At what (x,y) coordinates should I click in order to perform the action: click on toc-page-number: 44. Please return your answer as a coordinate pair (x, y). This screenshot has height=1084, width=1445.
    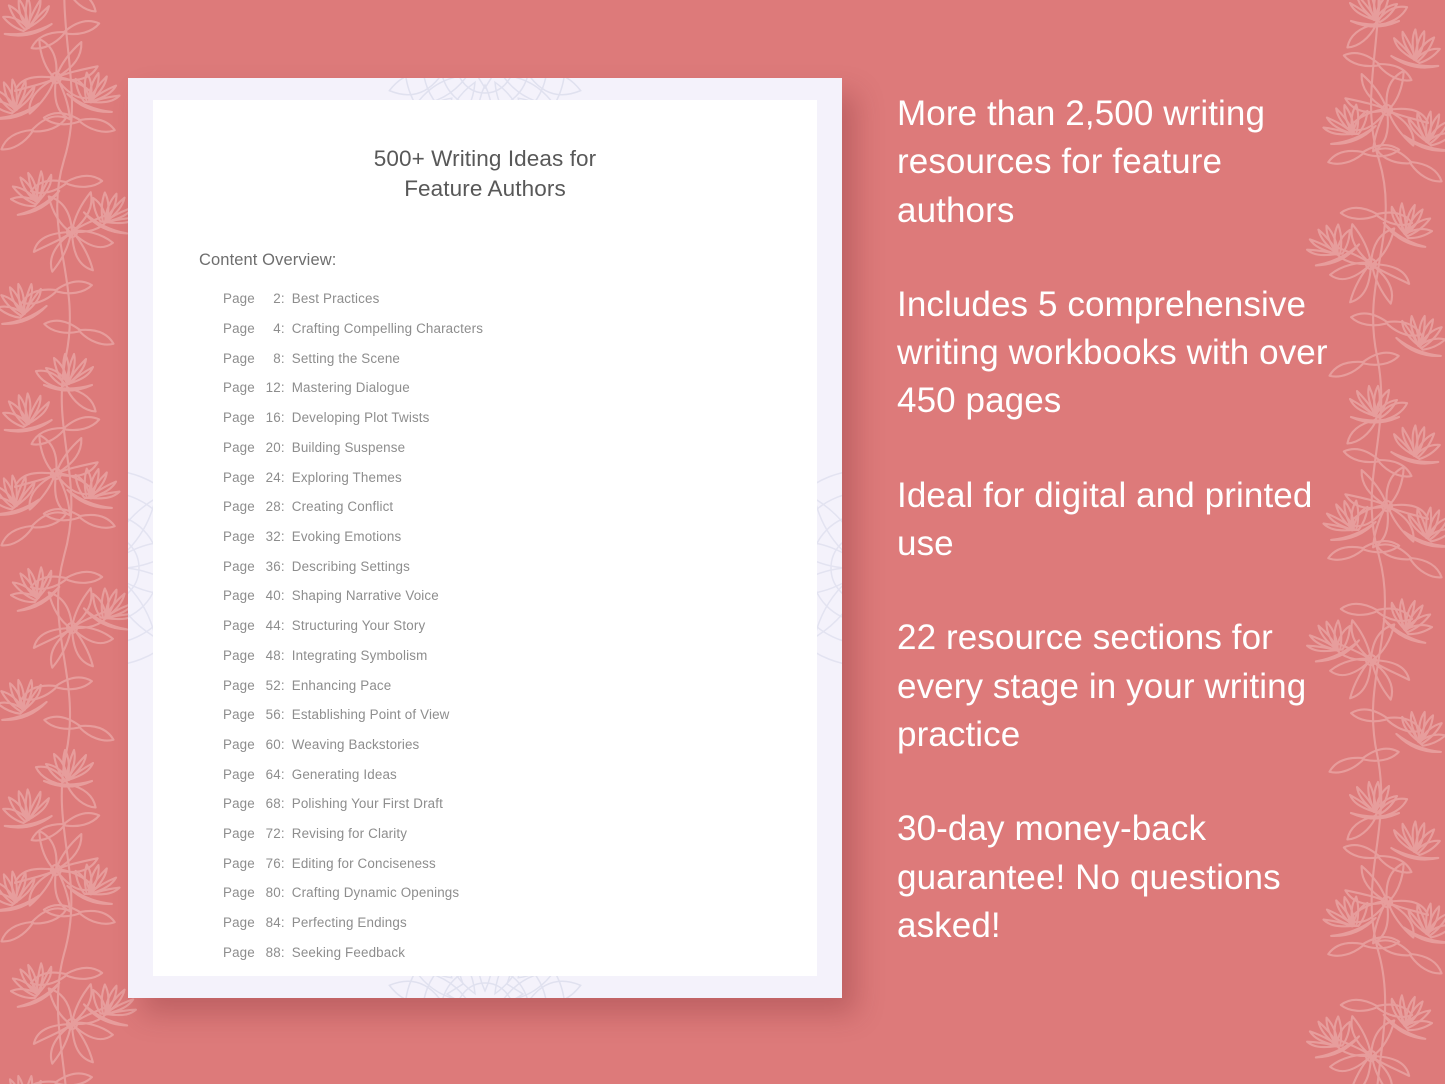
    Looking at the image, I should click on (273, 626).